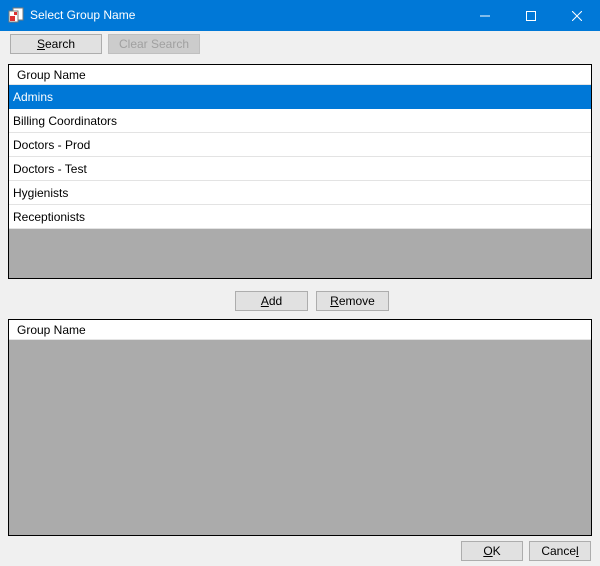  I want to click on search-mnemonic: S, so click(40, 44).